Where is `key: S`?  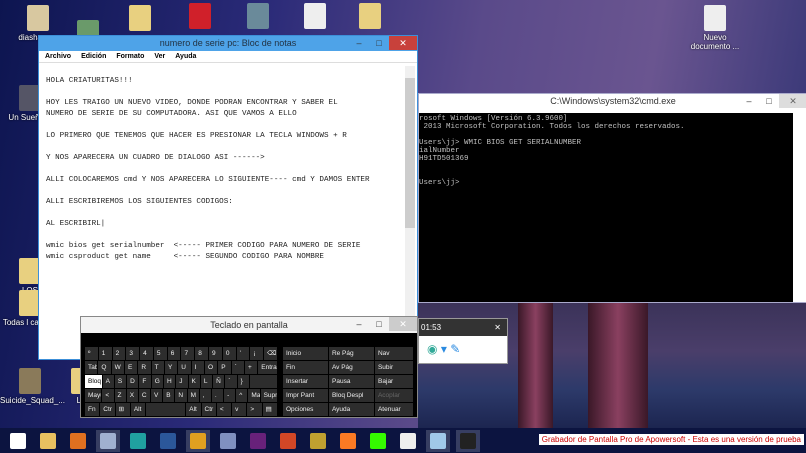
key: S is located at coordinates (120, 381).